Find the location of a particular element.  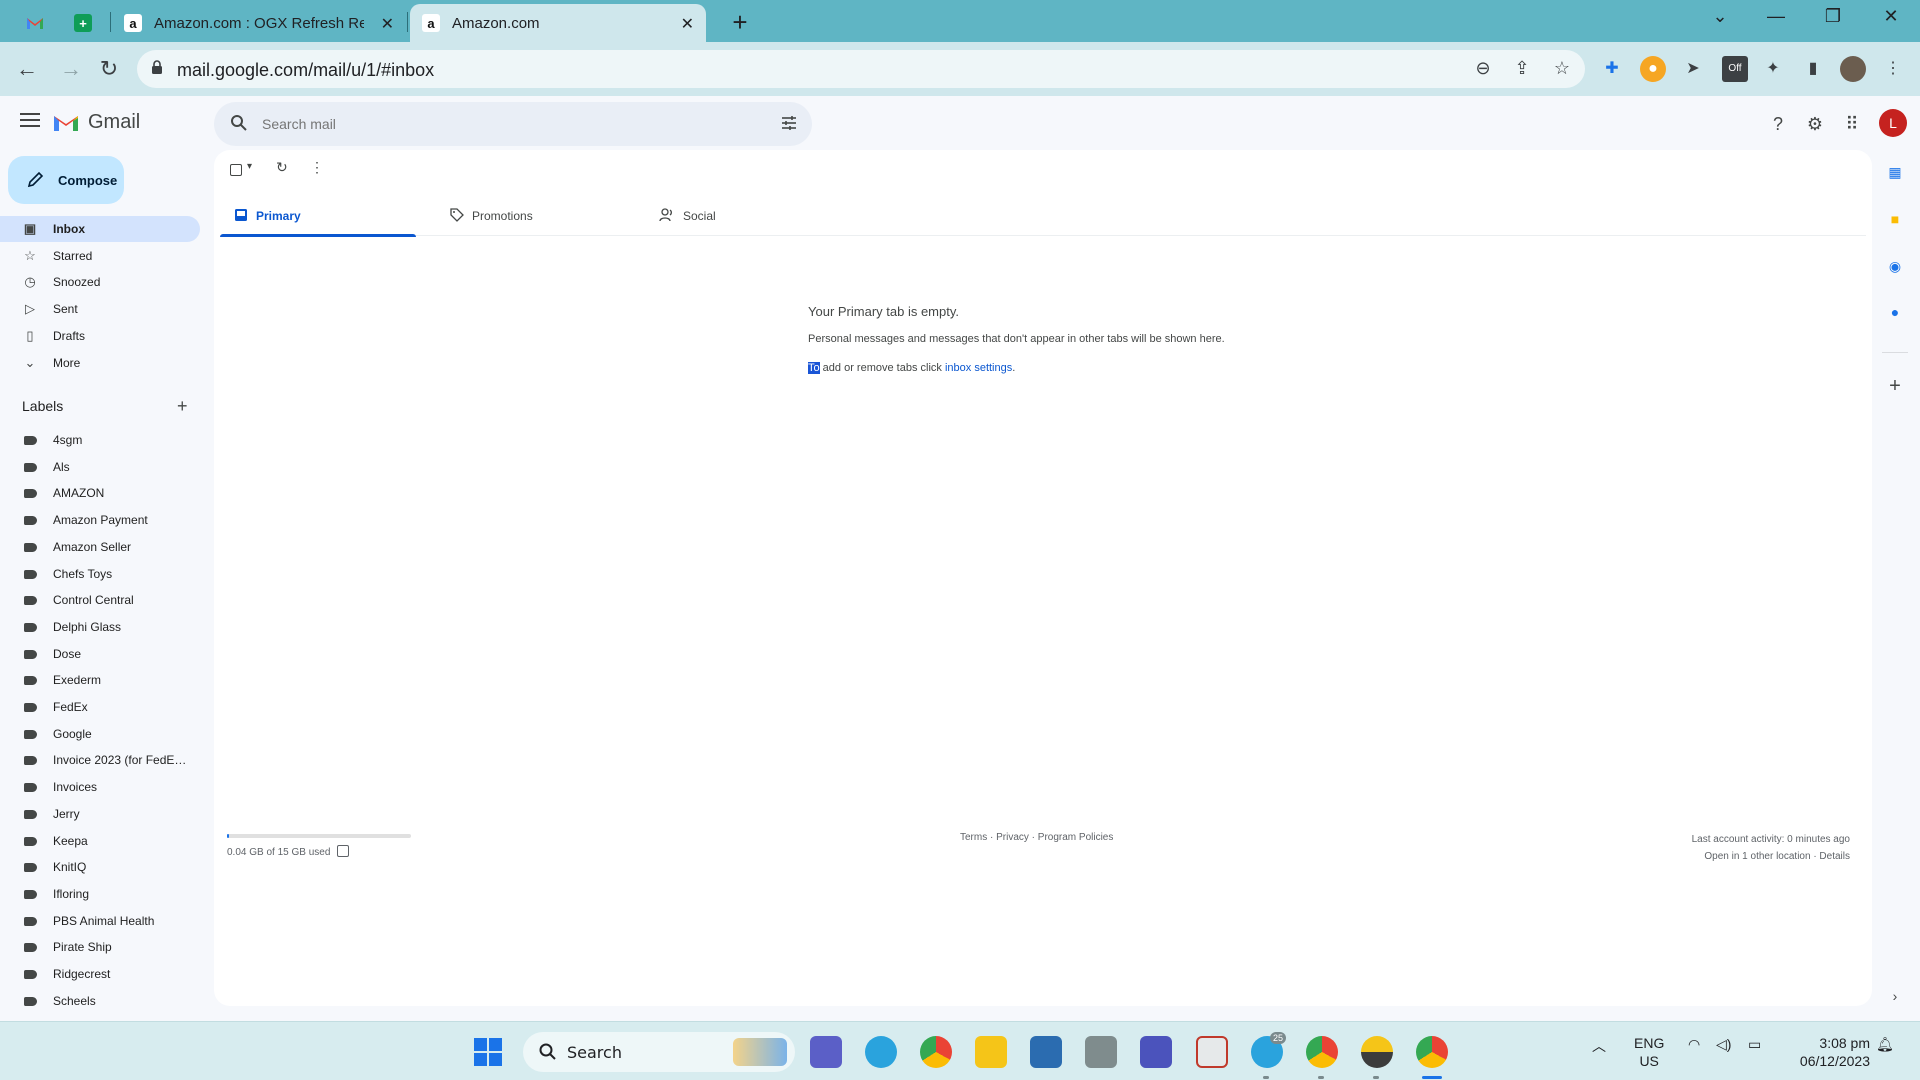

sidebar-item-sent: ▷ Sent is located at coordinates (100, 309).